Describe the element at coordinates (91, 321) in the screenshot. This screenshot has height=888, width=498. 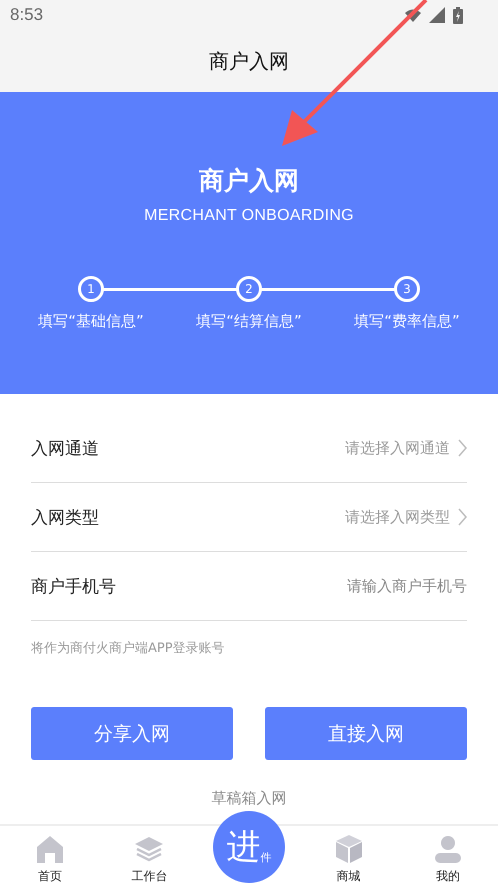
I see `step-label: 填写“基础信息”` at that location.